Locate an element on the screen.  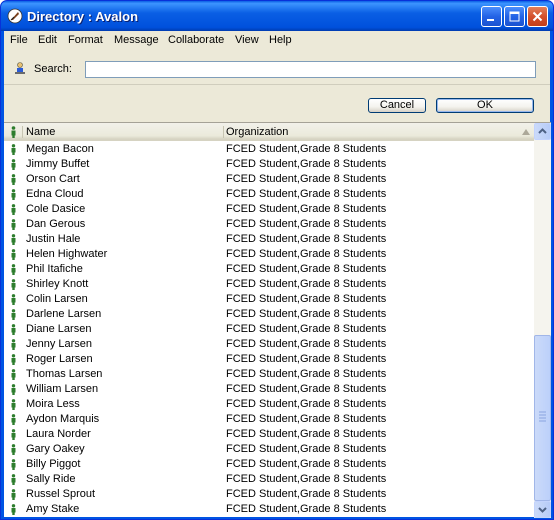
menu-format: Format is located at coordinates (85, 40).